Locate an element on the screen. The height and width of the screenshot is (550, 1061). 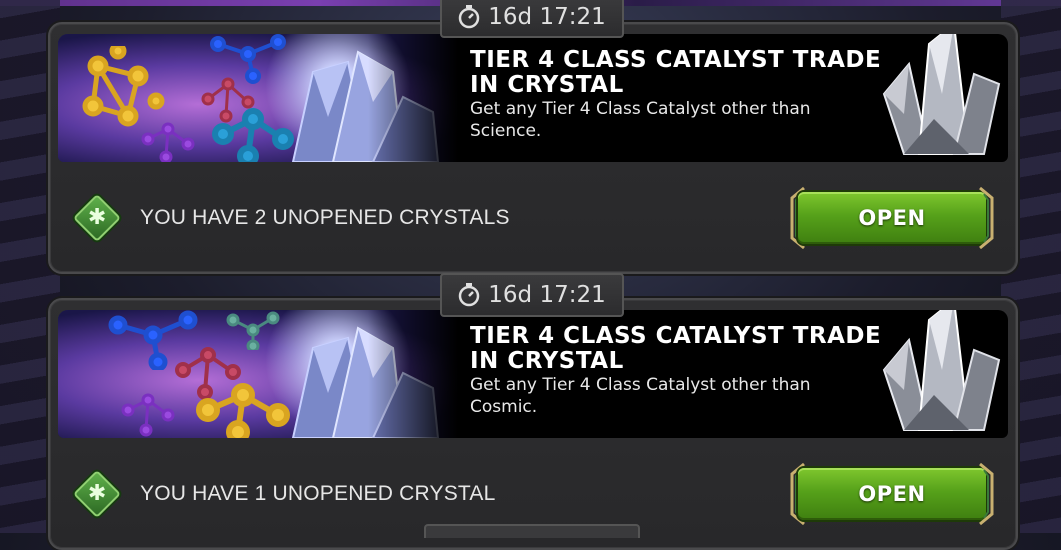
unopened-count-text: YOU HAVE 1 UNOPENED CRYSTAL is located at coordinates (318, 493).